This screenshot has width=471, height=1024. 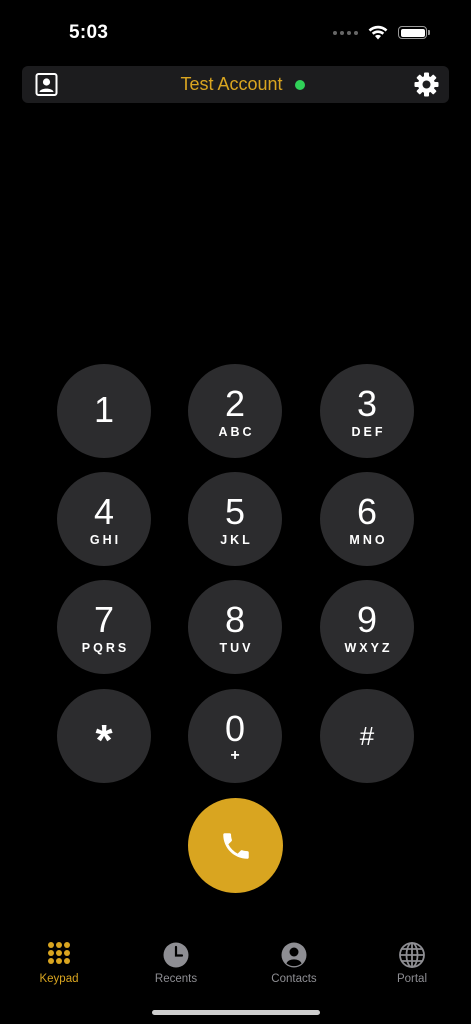 I want to click on key-digit: 6, so click(x=367, y=511).